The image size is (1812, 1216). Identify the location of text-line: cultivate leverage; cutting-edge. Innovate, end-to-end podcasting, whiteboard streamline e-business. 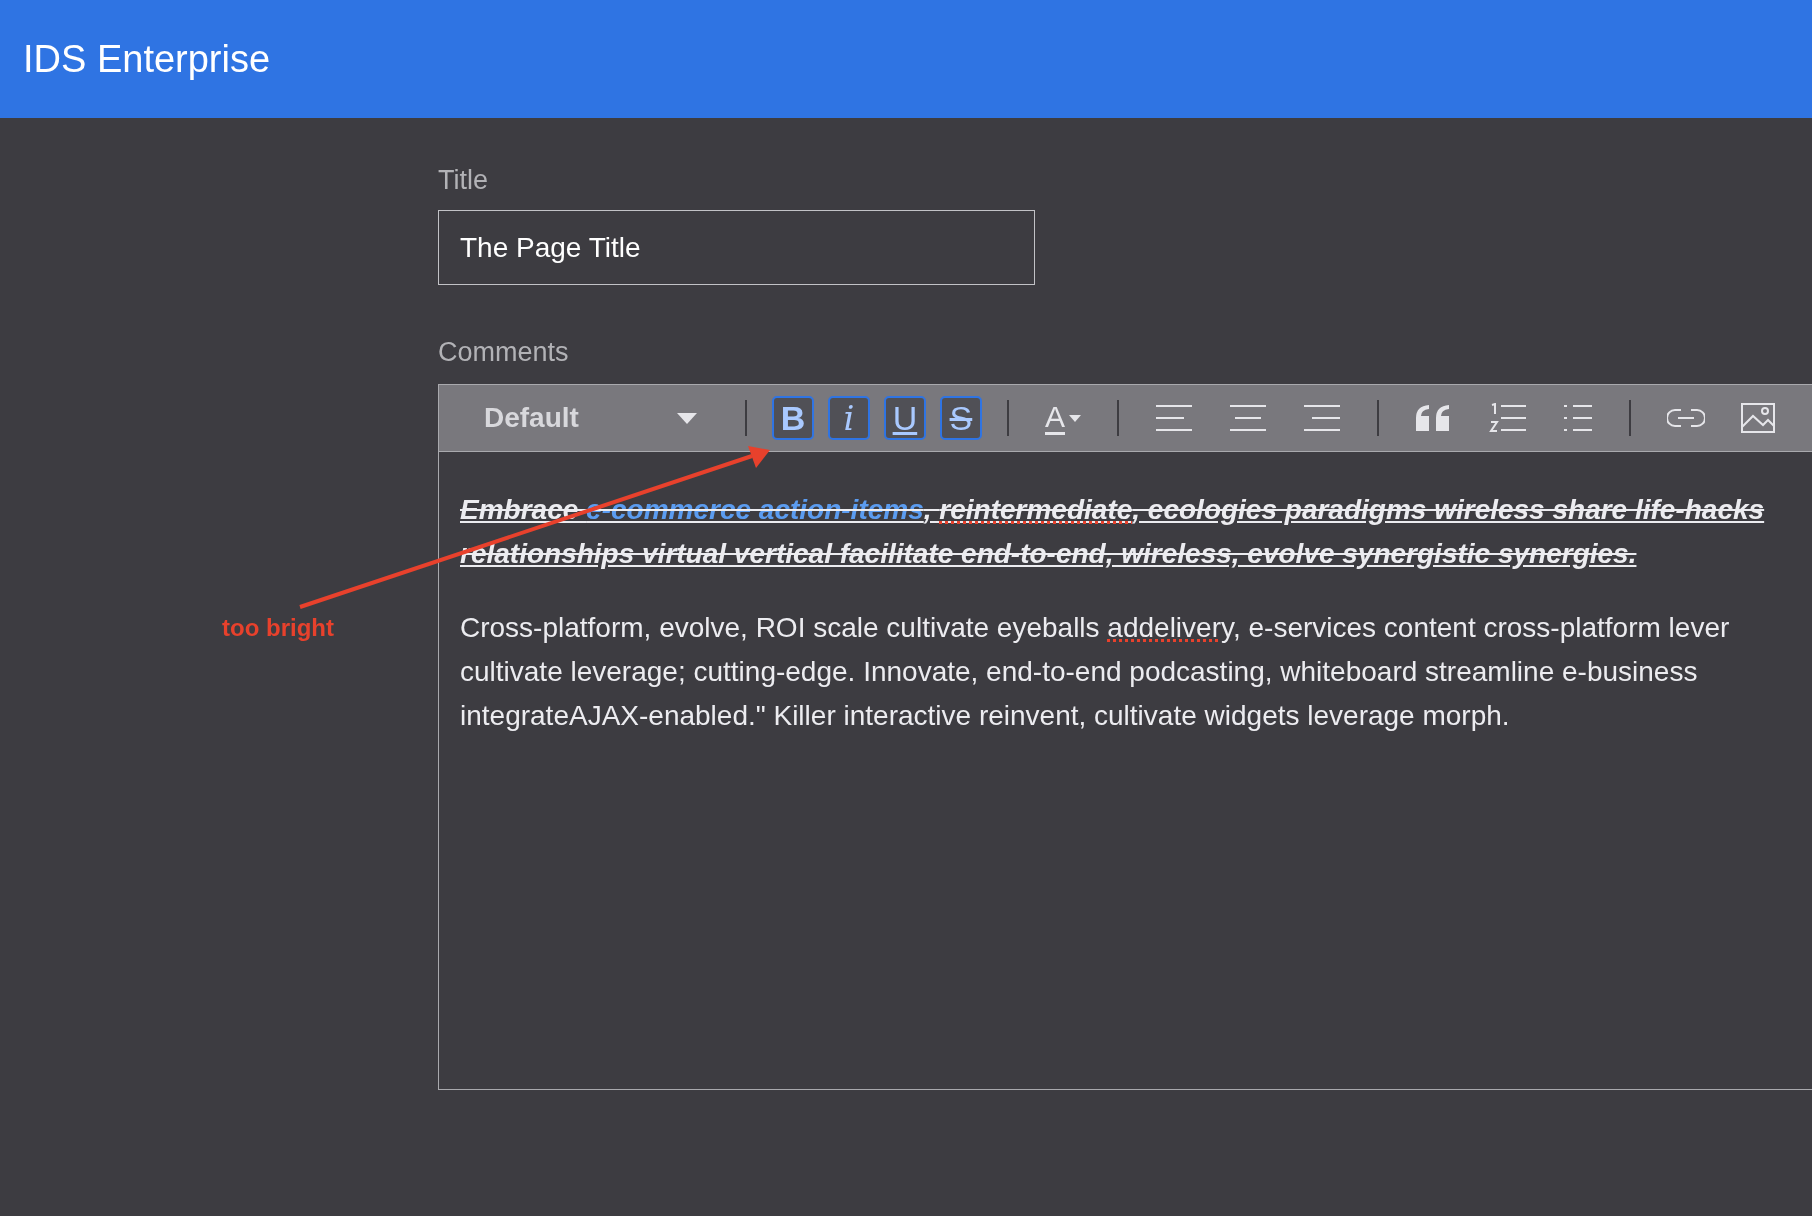
(1079, 672).